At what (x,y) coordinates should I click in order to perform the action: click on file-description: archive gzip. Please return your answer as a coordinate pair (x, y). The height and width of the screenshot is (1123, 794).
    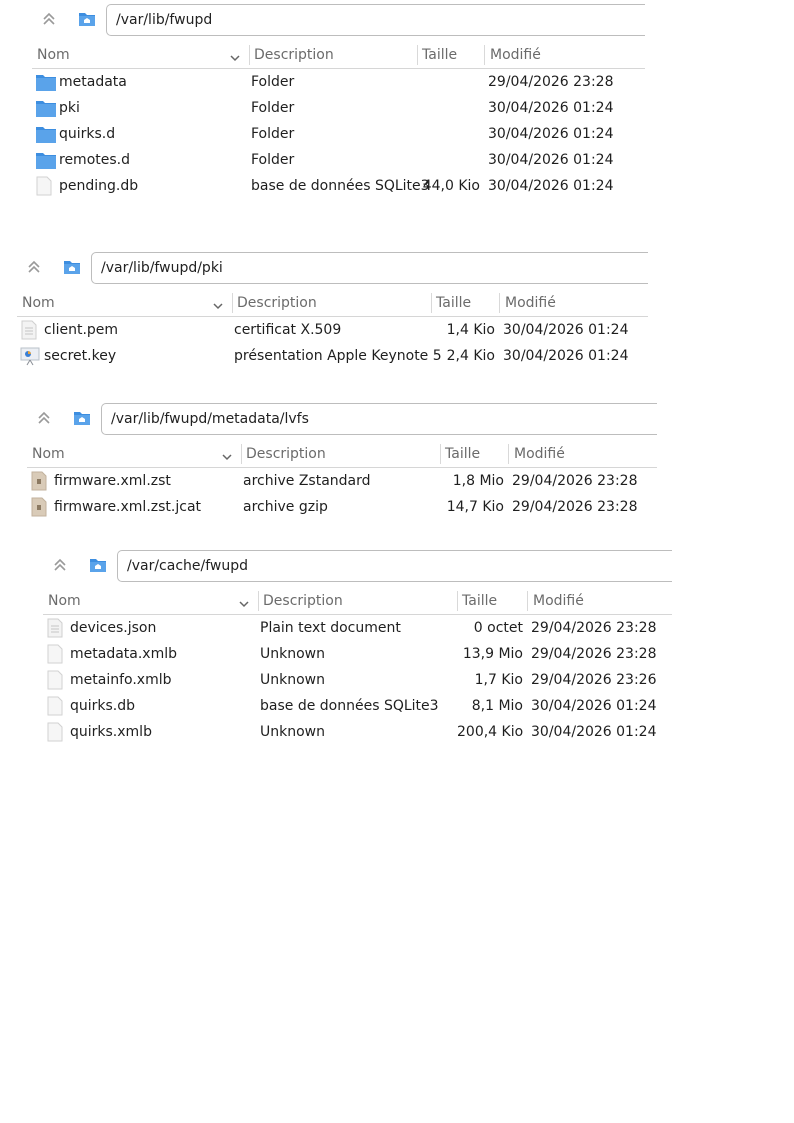
    Looking at the image, I should click on (285, 507).